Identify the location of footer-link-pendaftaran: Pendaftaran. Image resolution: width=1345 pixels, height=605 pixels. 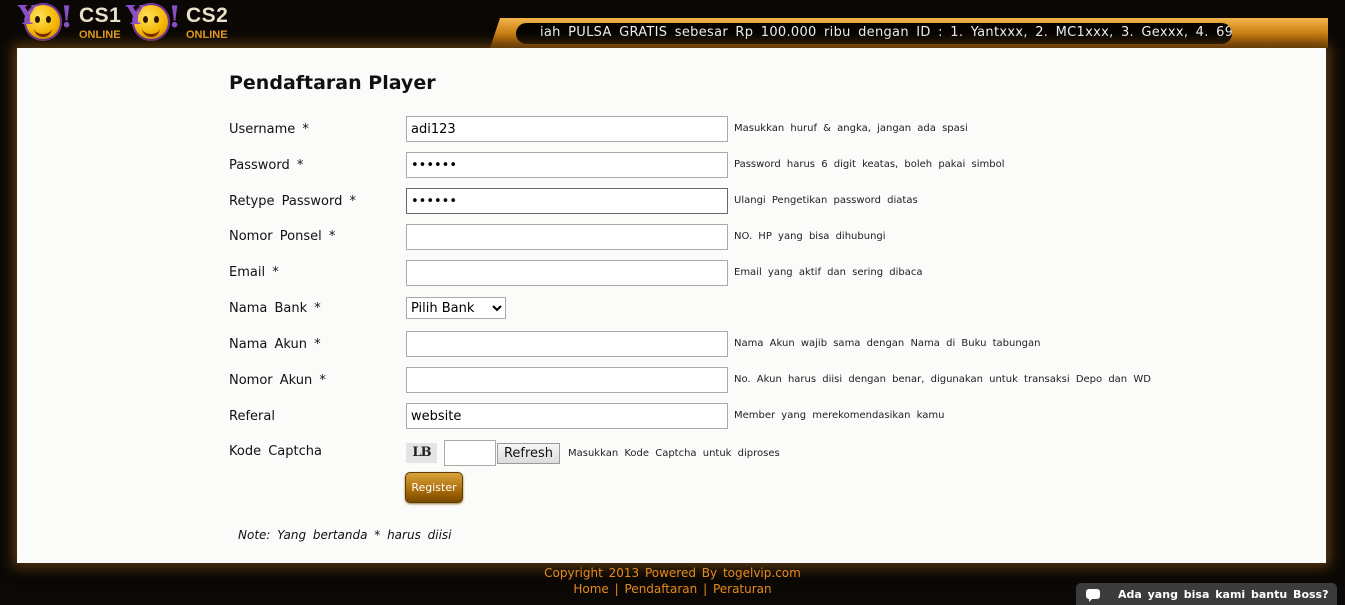
(661, 589).